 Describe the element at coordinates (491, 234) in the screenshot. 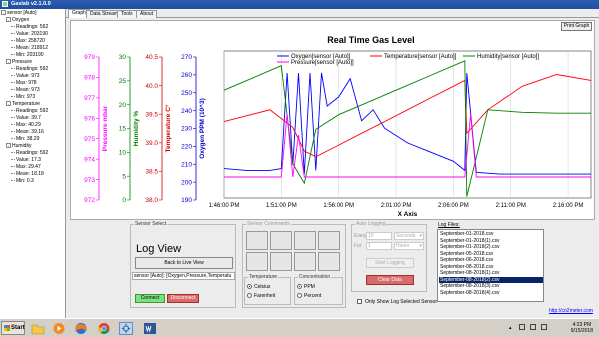

I see `log-file-item: September-01-2018.csv` at that location.